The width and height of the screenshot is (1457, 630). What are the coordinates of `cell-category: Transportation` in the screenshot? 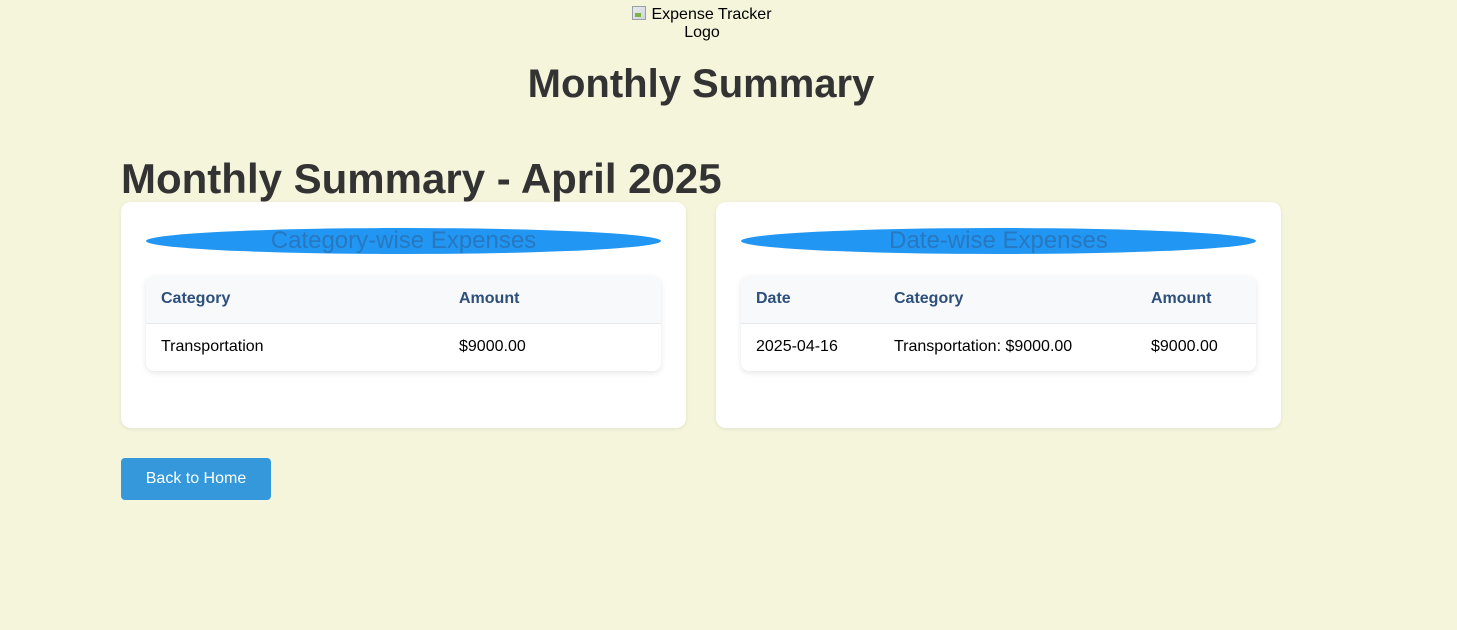 It's located at (212, 347).